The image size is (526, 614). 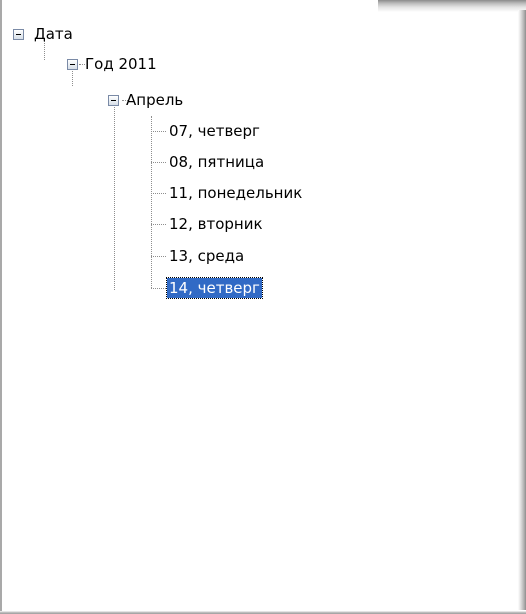 I want to click on tree-node-month: Апрель, so click(x=146, y=100).